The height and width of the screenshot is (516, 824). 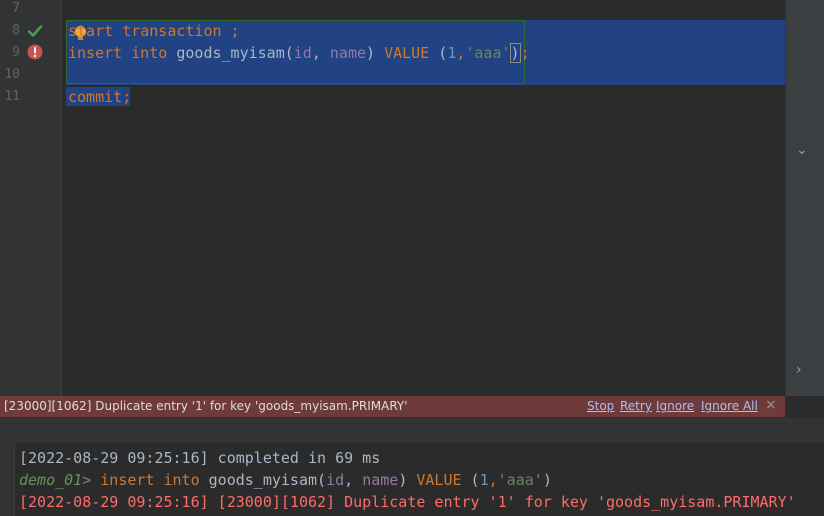 I want to click on ignore-link: Ignore, so click(x=675, y=406).